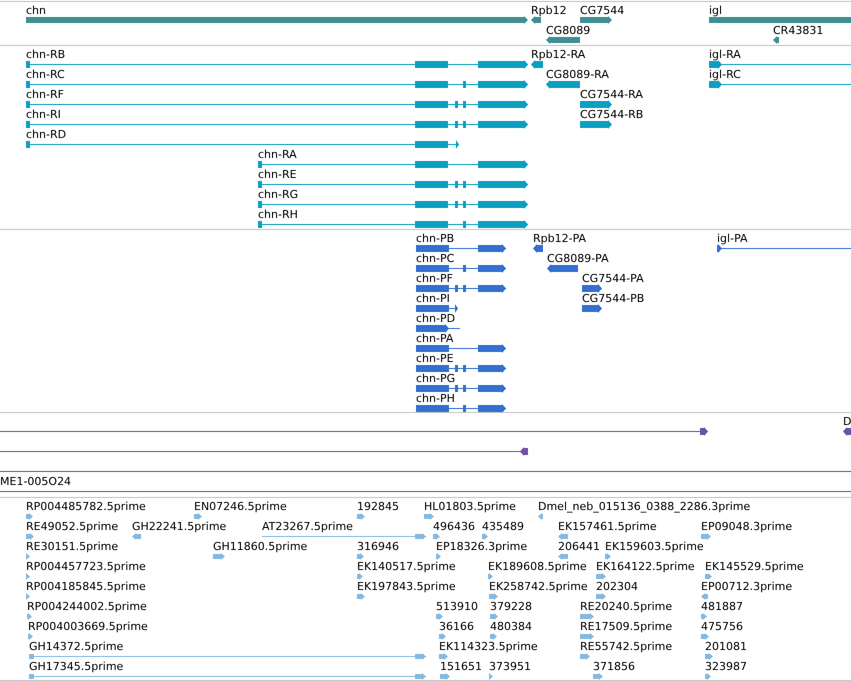  What do you see at coordinates (725, 54) in the screenshot?
I see `feature-label: igl-RA` at bounding box center [725, 54].